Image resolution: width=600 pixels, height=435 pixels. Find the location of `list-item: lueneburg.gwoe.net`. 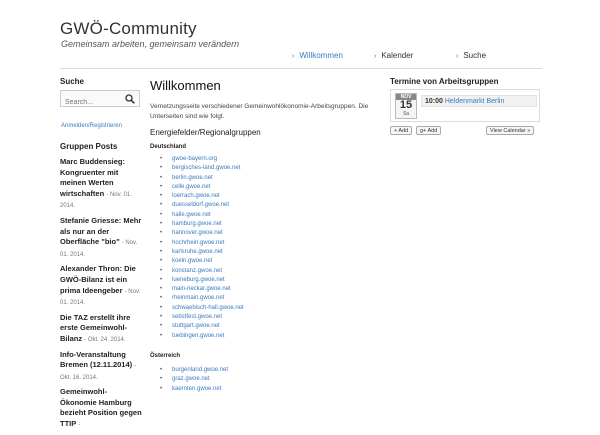

list-item: lueneburg.gwoe.net is located at coordinates (202, 281).